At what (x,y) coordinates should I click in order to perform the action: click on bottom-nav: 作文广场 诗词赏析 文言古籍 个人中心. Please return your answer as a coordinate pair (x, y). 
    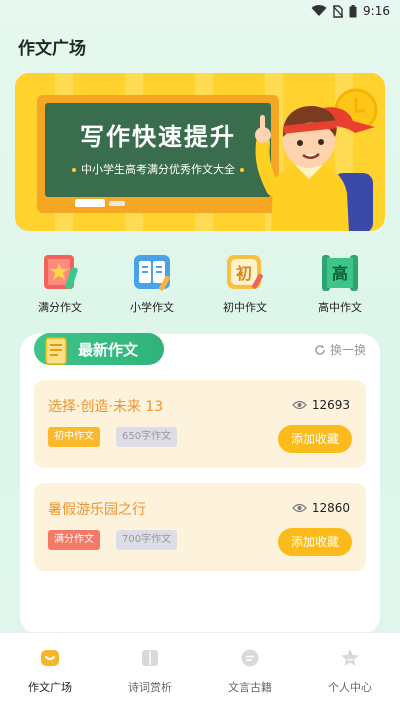
    Looking at the image, I should click on (200, 672).